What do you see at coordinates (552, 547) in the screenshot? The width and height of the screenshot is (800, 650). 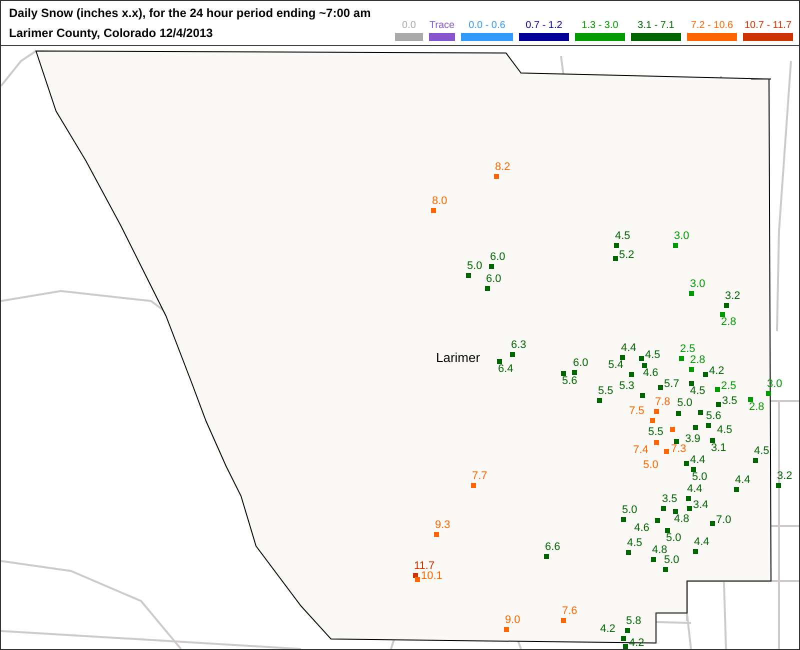 I see `snowfall-value: 6.6` at bounding box center [552, 547].